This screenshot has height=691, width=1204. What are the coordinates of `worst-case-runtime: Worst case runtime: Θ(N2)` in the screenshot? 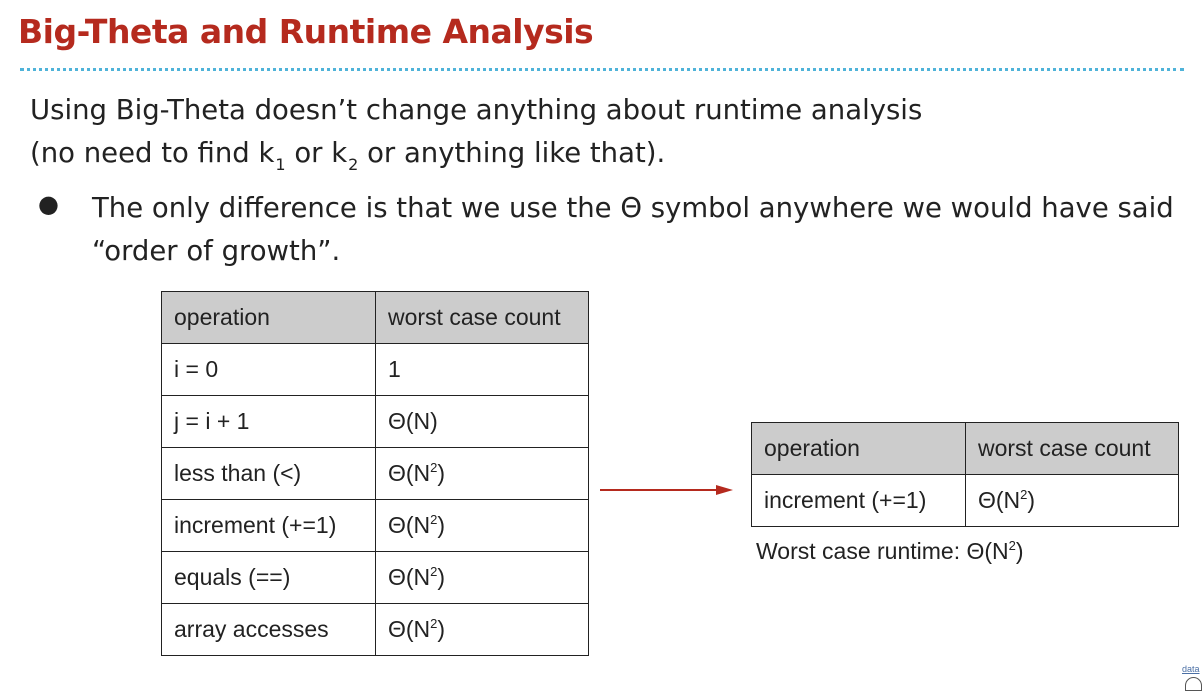 It's located at (890, 551).